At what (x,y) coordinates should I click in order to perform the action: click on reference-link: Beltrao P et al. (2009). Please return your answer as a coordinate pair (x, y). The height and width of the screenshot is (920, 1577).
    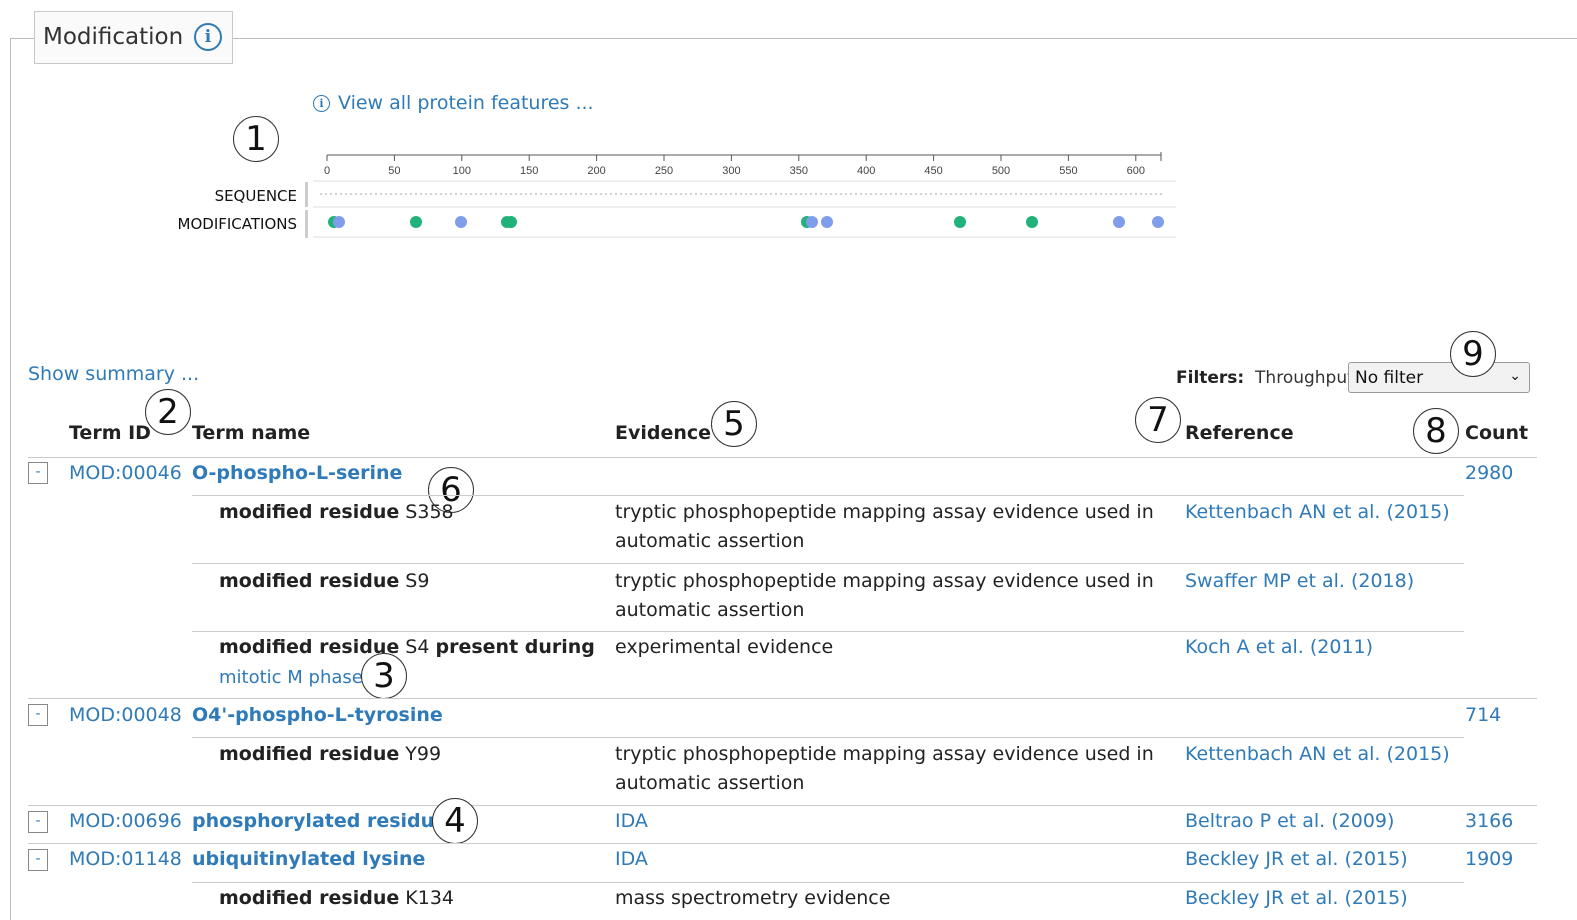
    Looking at the image, I should click on (1289, 821).